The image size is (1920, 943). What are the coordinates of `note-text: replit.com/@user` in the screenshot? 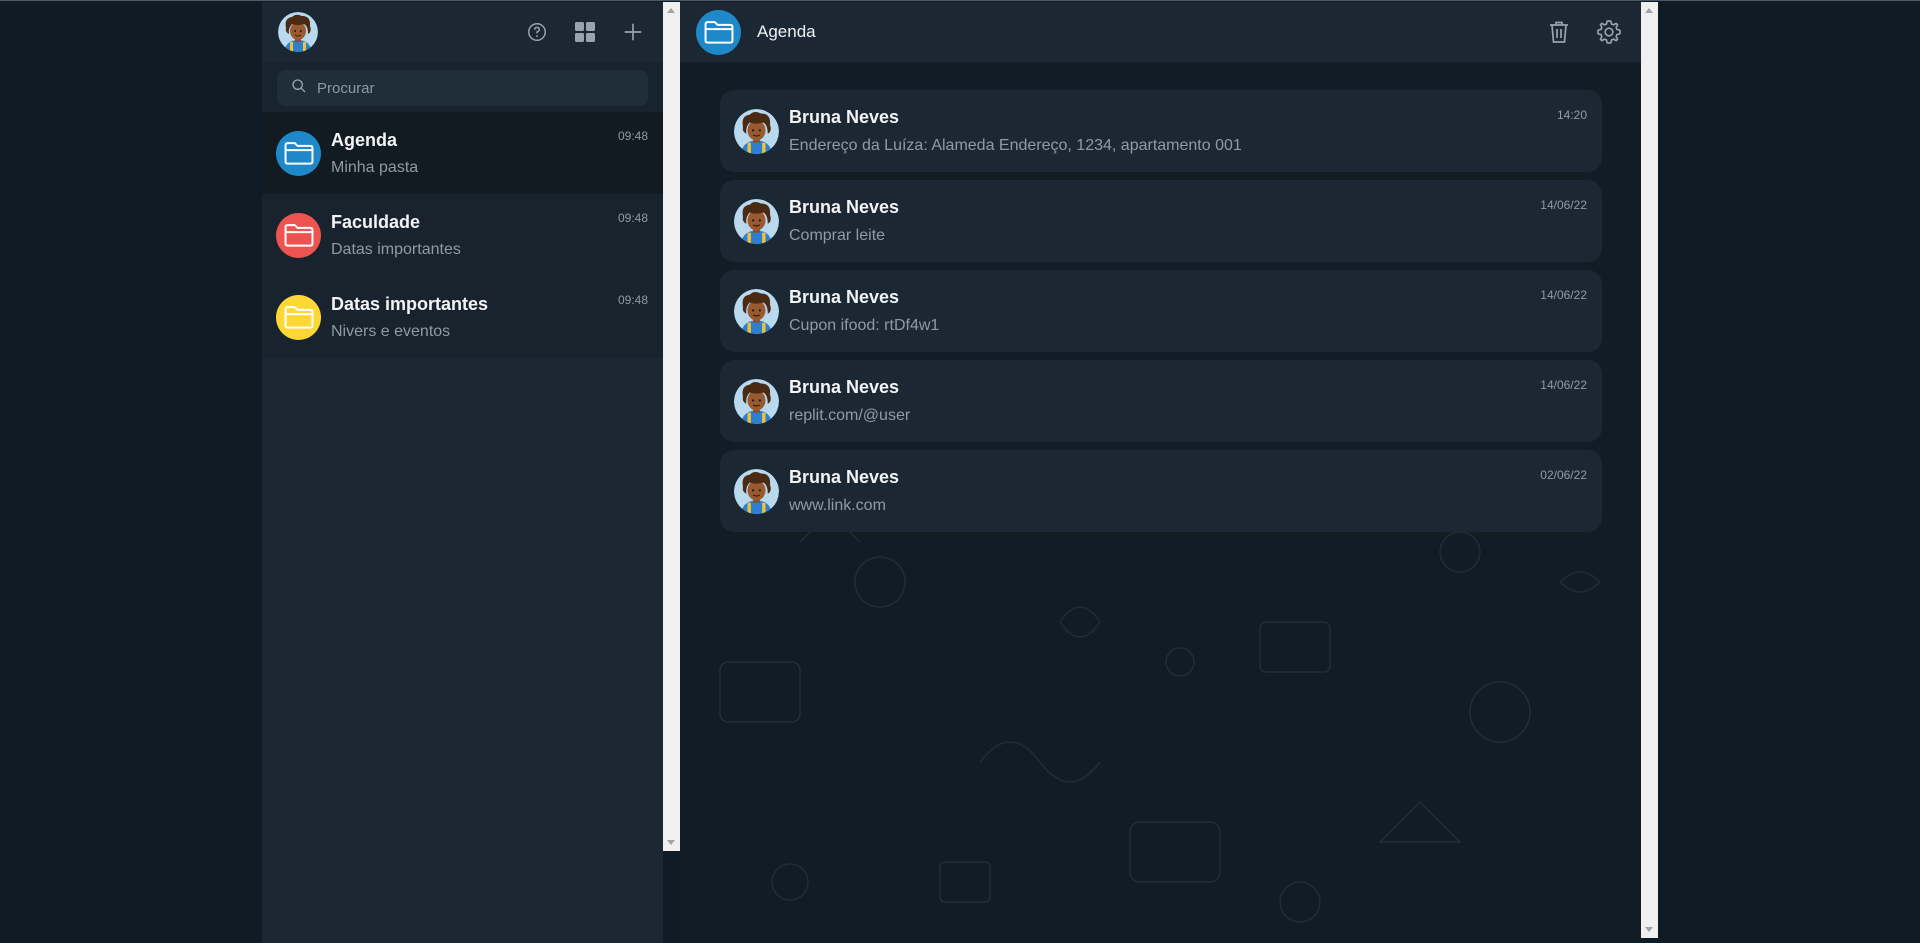 It's located at (850, 415).